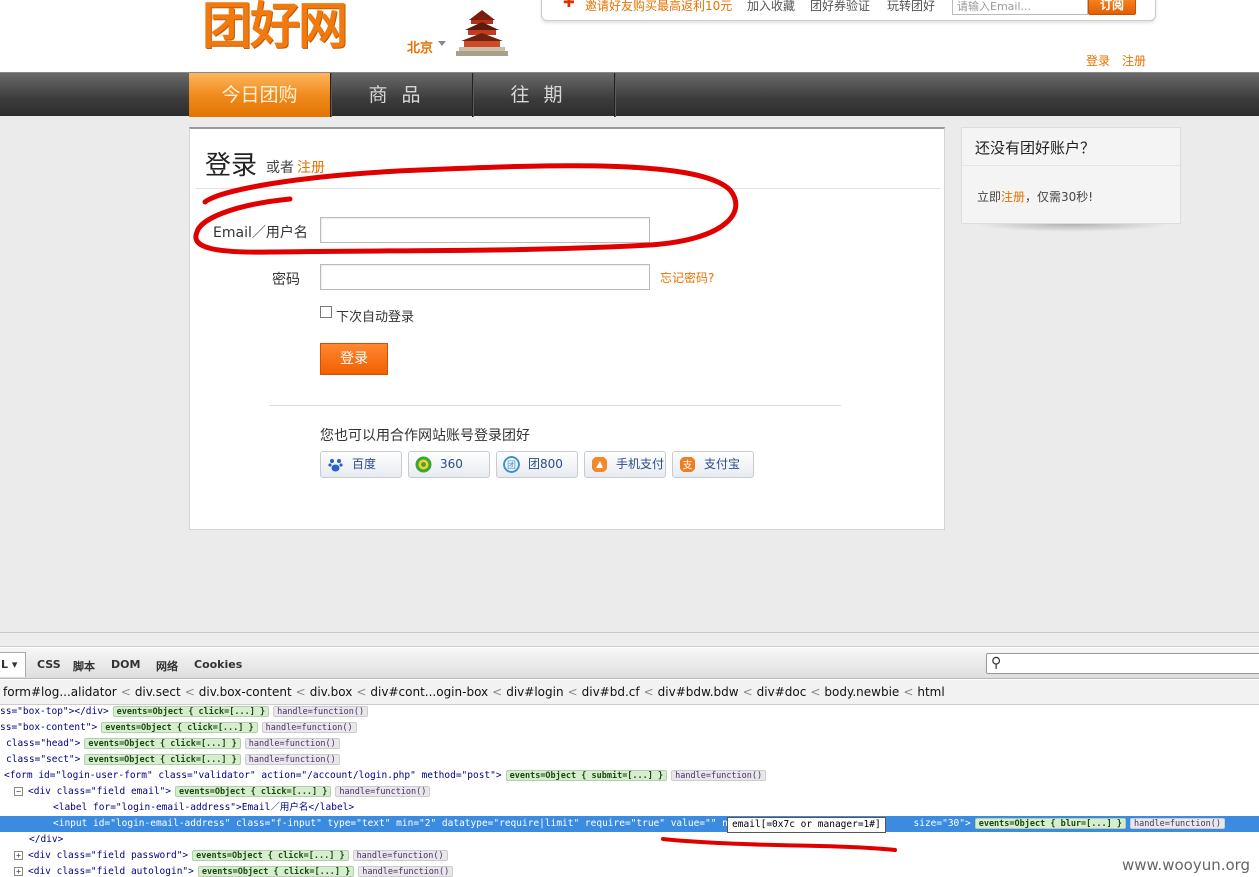  What do you see at coordinates (485, 277) in the screenshot?
I see `password-input` at bounding box center [485, 277].